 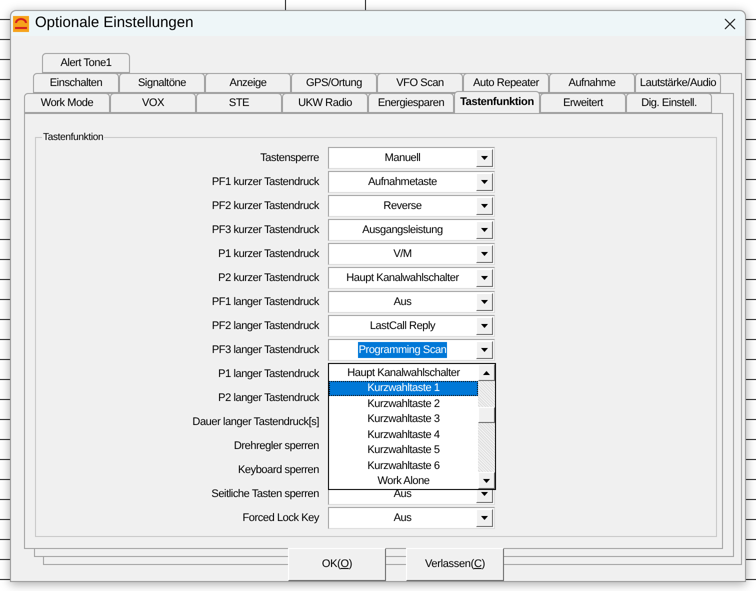 I want to click on dropdown: V/M, so click(x=411, y=254).